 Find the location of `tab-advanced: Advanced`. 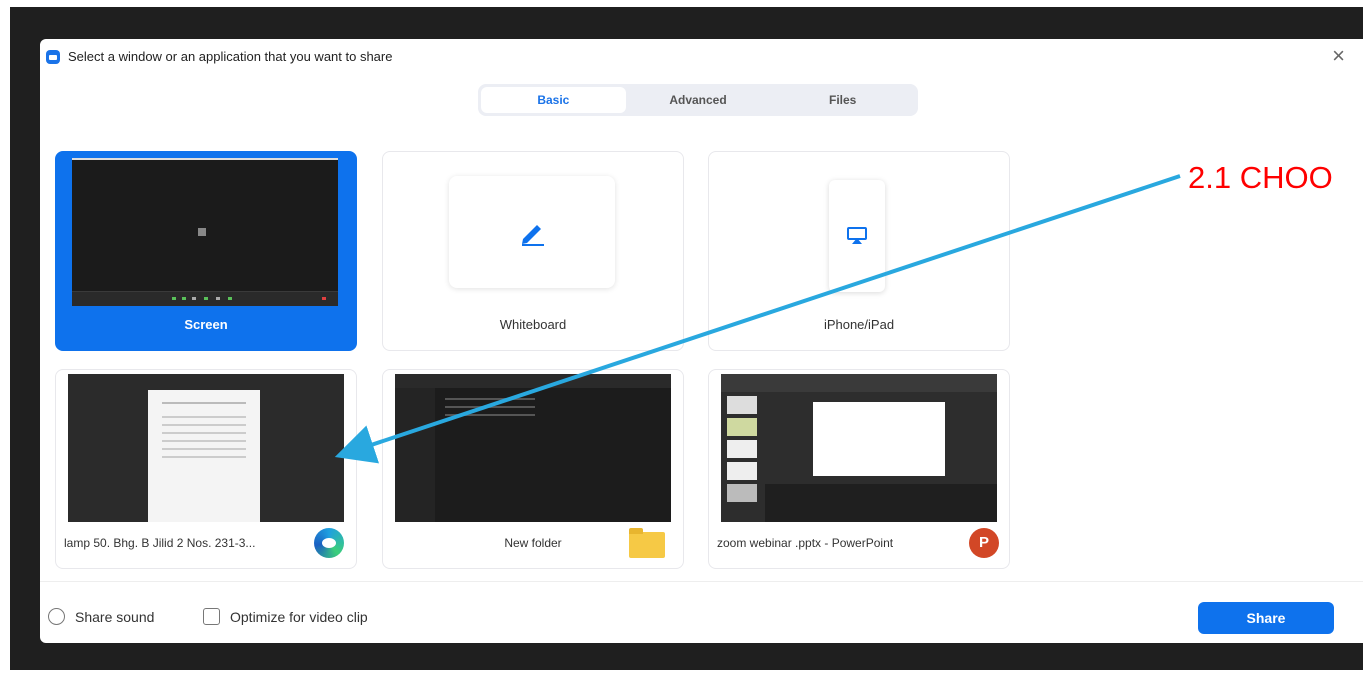

tab-advanced: Advanced is located at coordinates (698, 100).